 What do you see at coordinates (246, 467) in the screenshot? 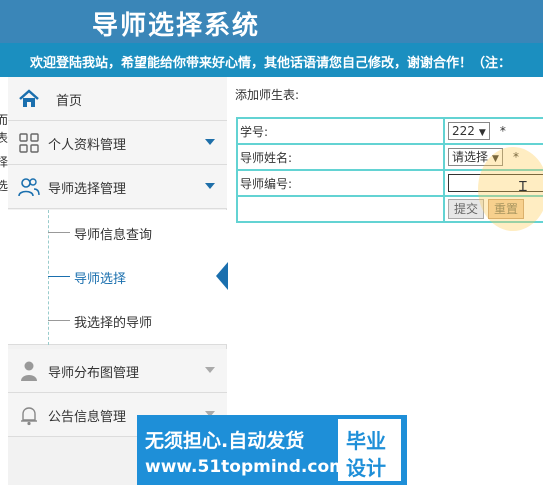
I see `banner-url: www.51topmind.com` at bounding box center [246, 467].